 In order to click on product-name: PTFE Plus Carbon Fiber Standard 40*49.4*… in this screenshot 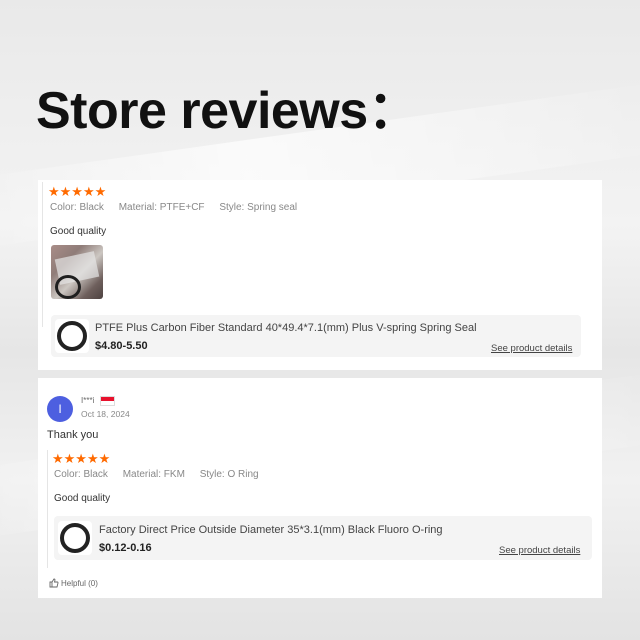, I will do `click(286, 328)`.